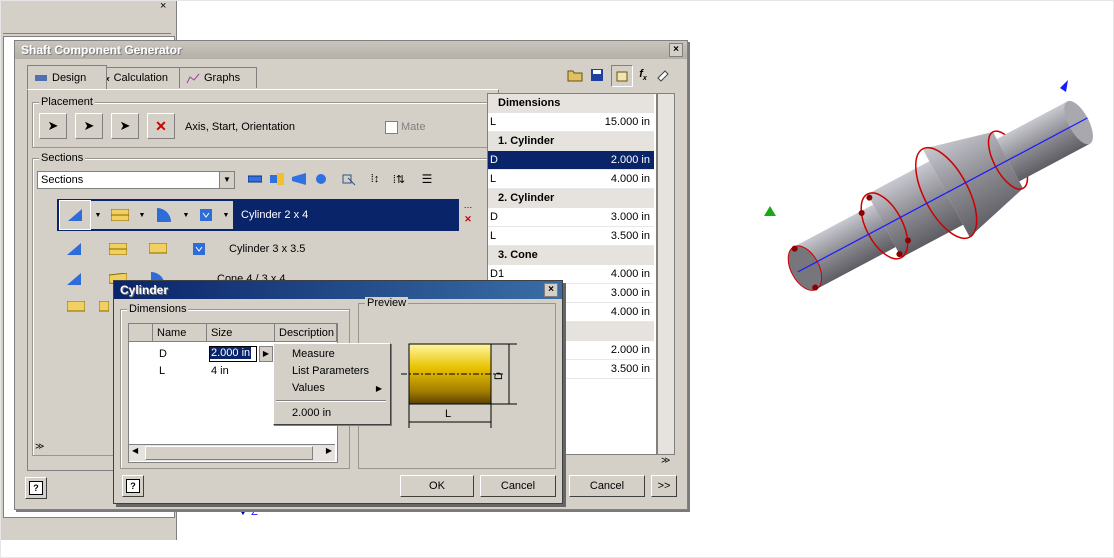 This screenshot has width=1114, height=558. Describe the element at coordinates (53, 126) in the screenshot. I see `axis-select-button: ➤` at that location.